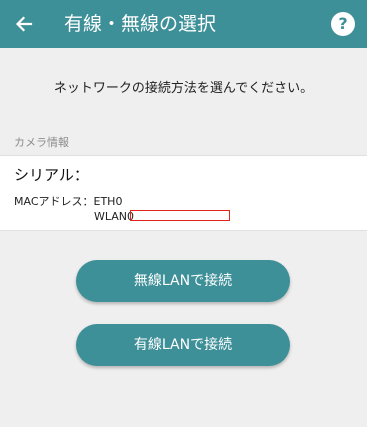  I want to click on back-button, so click(24, 24).